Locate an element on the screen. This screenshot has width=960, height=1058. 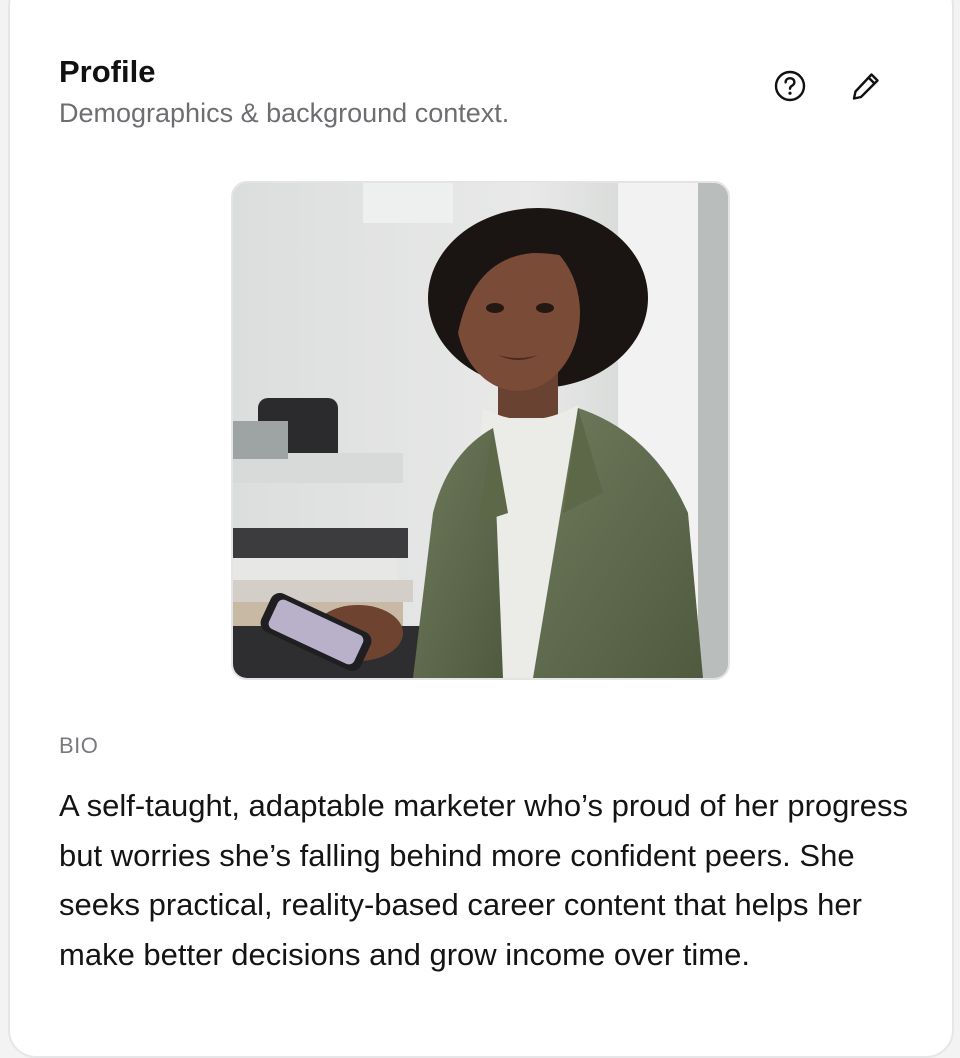
help-button is located at coordinates (790, 88).